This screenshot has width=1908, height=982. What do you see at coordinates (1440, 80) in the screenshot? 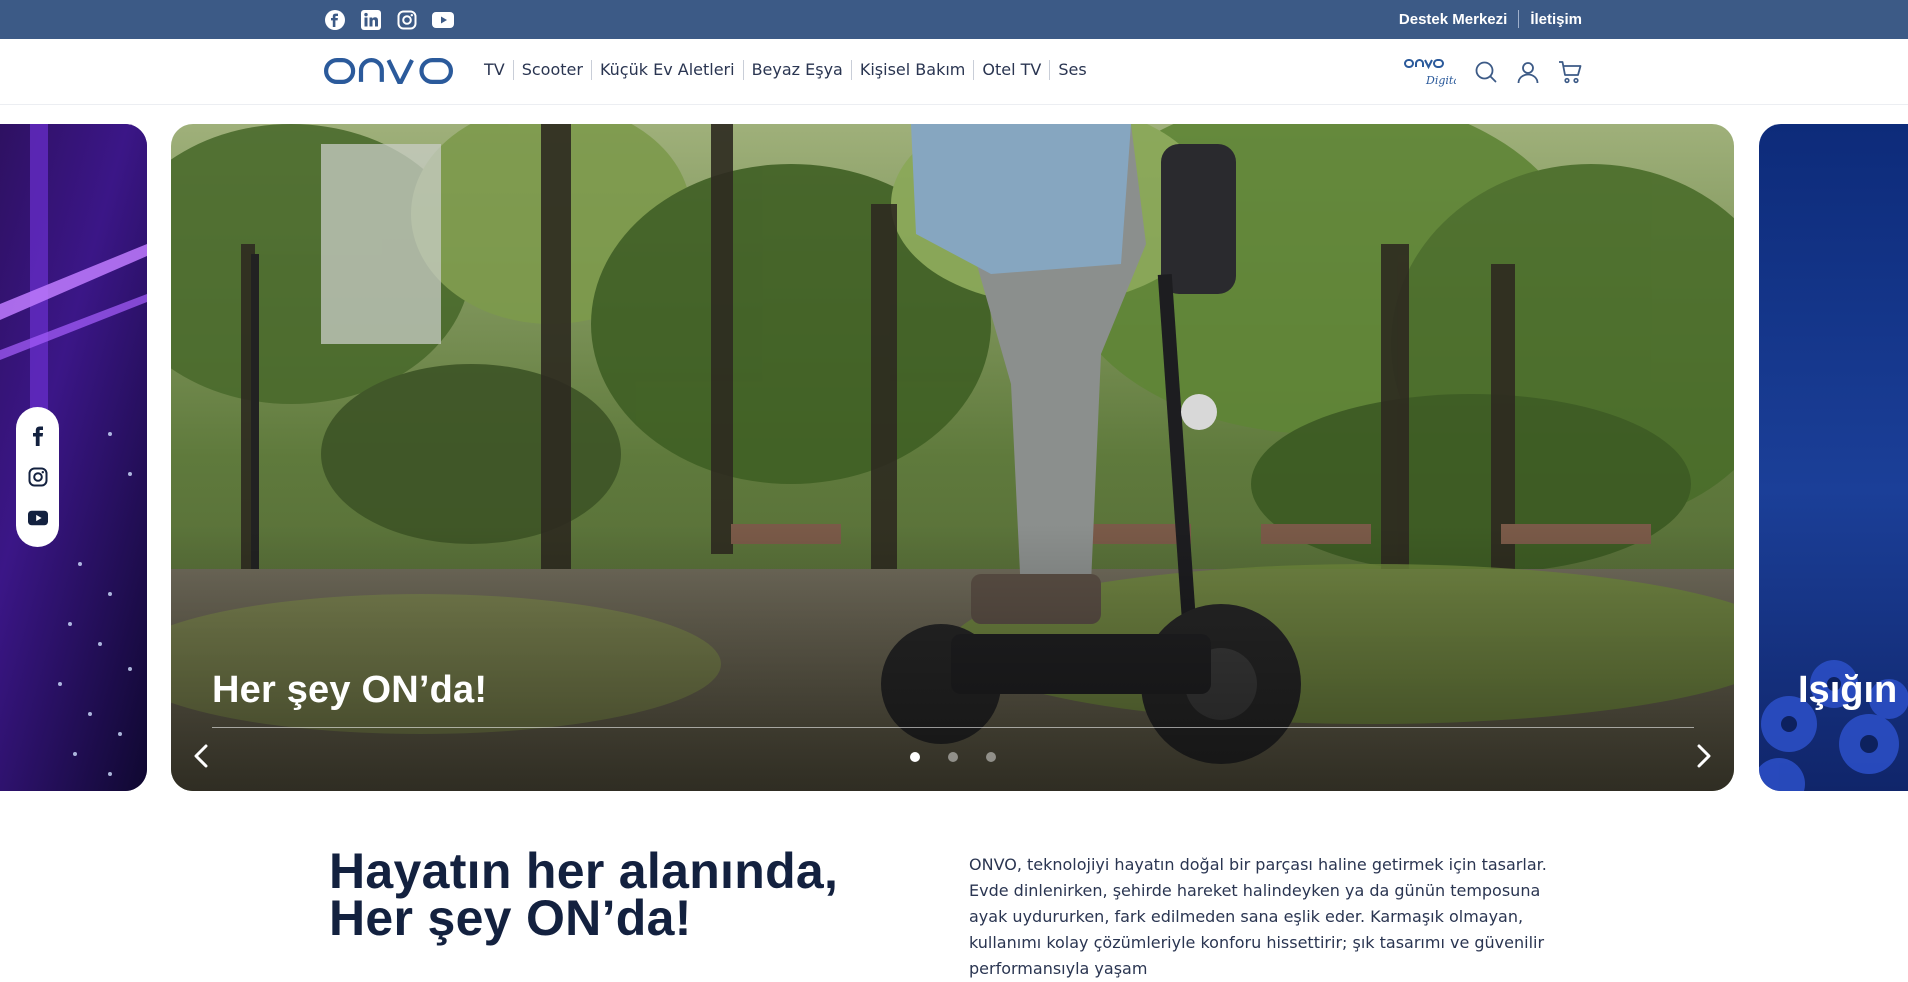
I see `digital-logo-sub: Digital` at bounding box center [1440, 80].